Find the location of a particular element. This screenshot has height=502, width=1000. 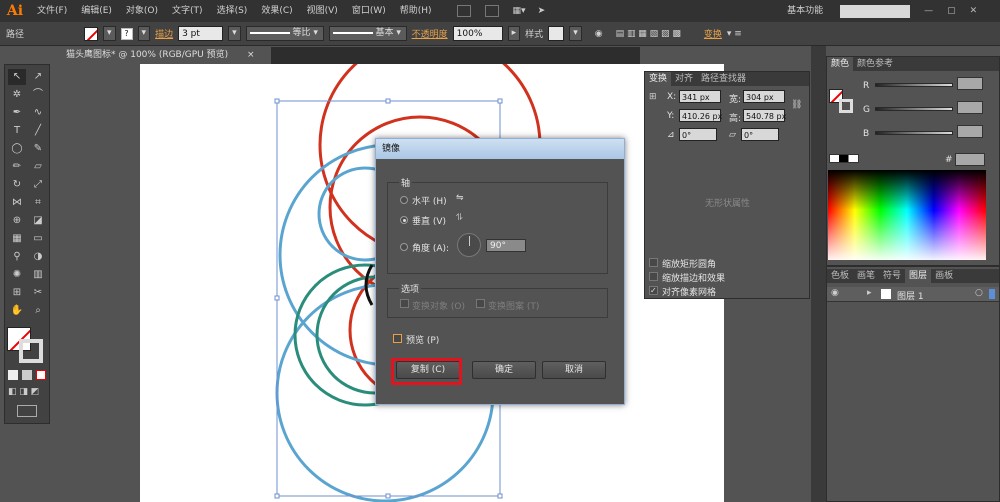

width-label: 宽: is located at coordinates (735, 100).